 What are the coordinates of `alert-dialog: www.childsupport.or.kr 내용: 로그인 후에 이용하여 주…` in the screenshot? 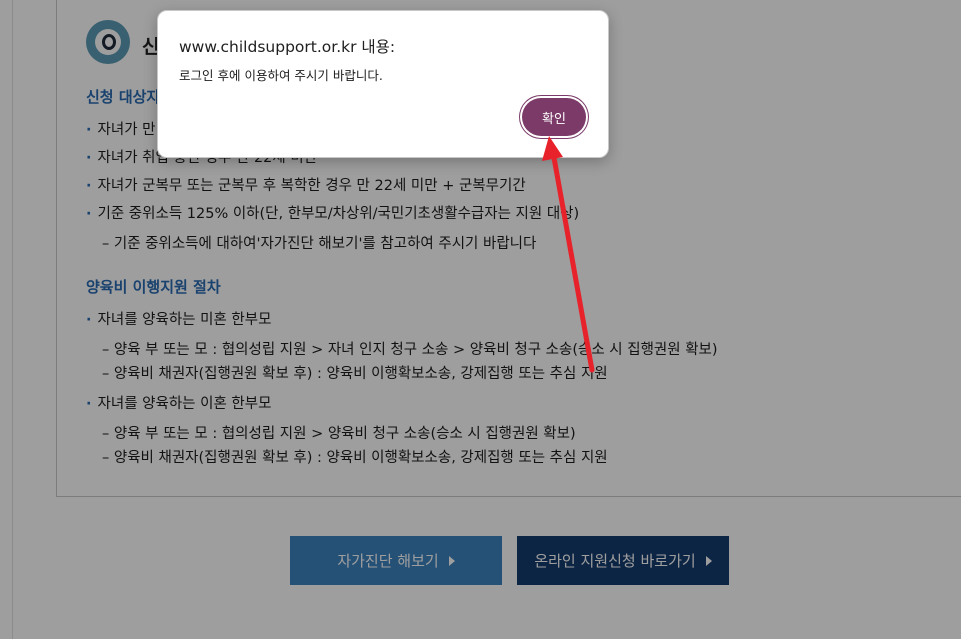 It's located at (383, 84).